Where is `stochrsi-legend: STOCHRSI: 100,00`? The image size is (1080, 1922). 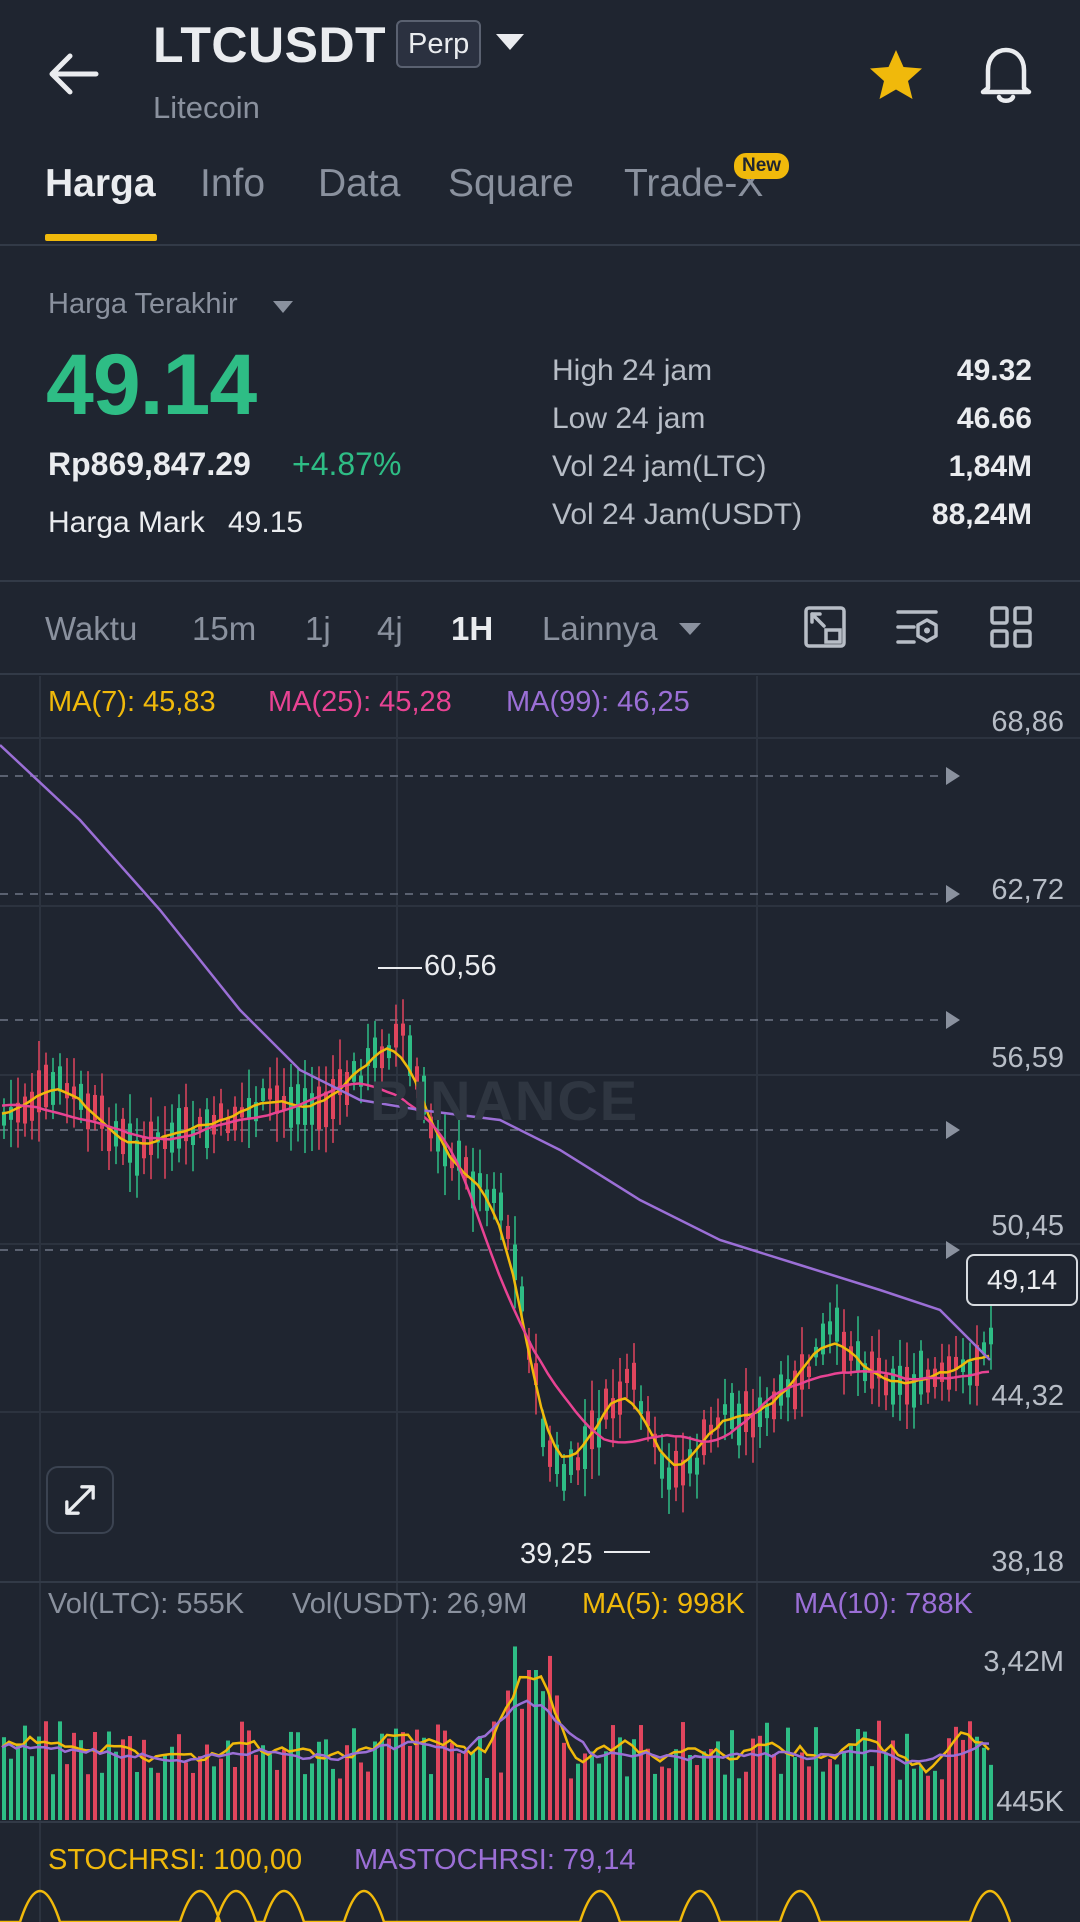 stochrsi-legend: STOCHRSI: 100,00 is located at coordinates (175, 1860).